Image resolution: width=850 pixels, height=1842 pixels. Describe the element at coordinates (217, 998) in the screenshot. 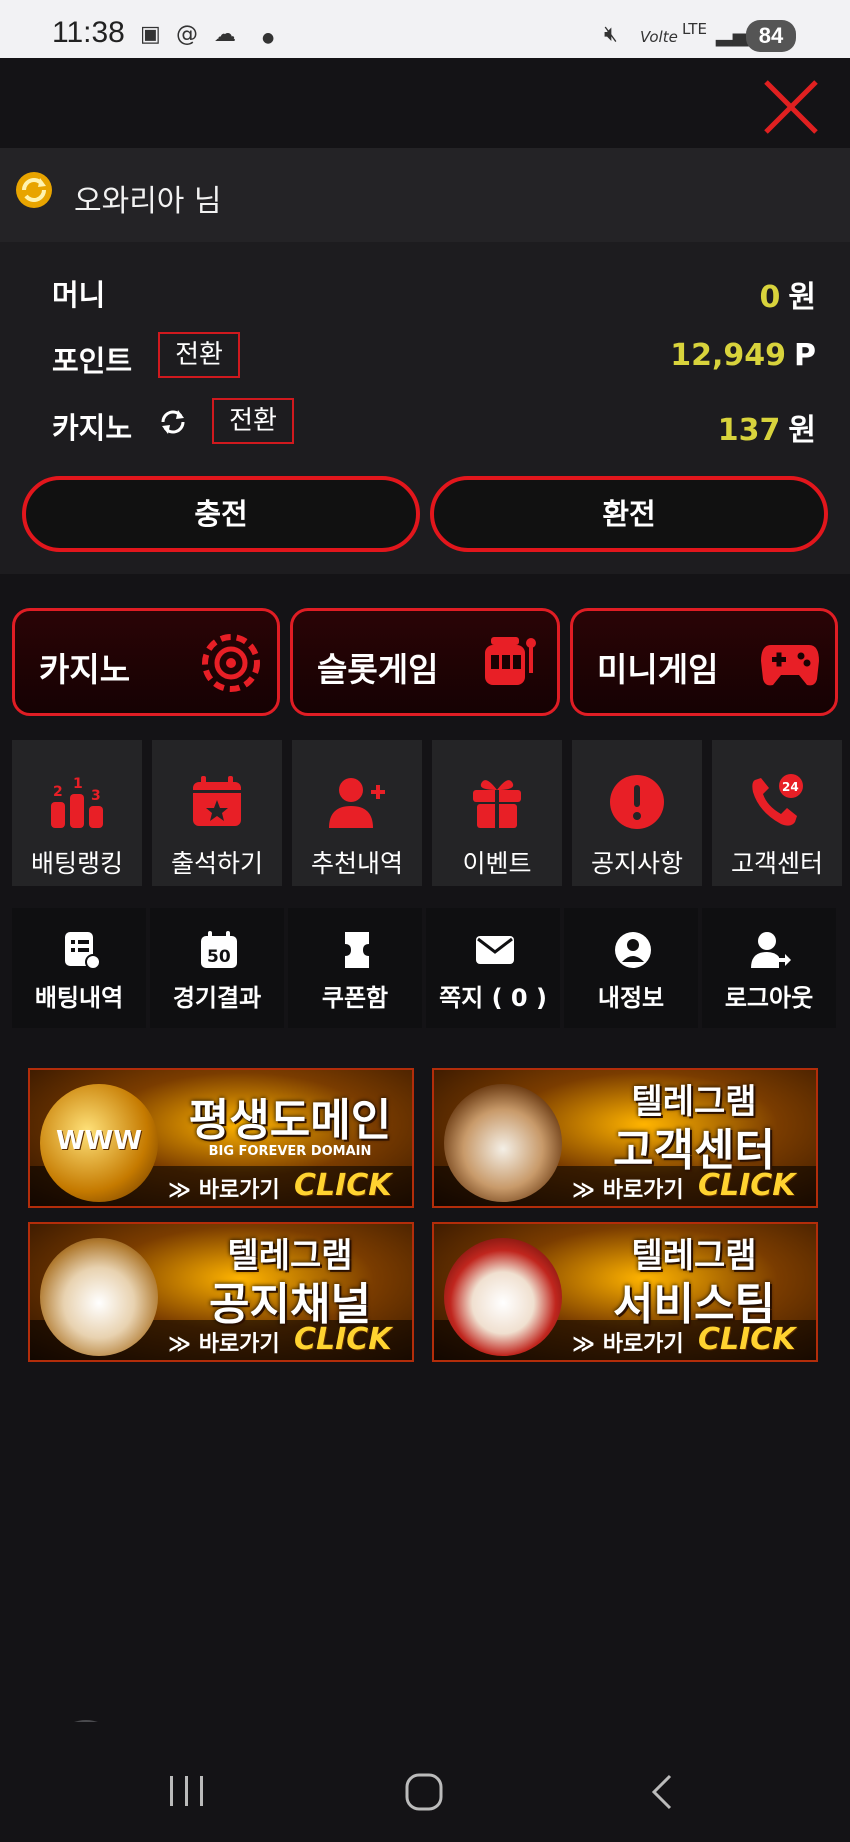

I see `menu-label: 경기결과` at that location.